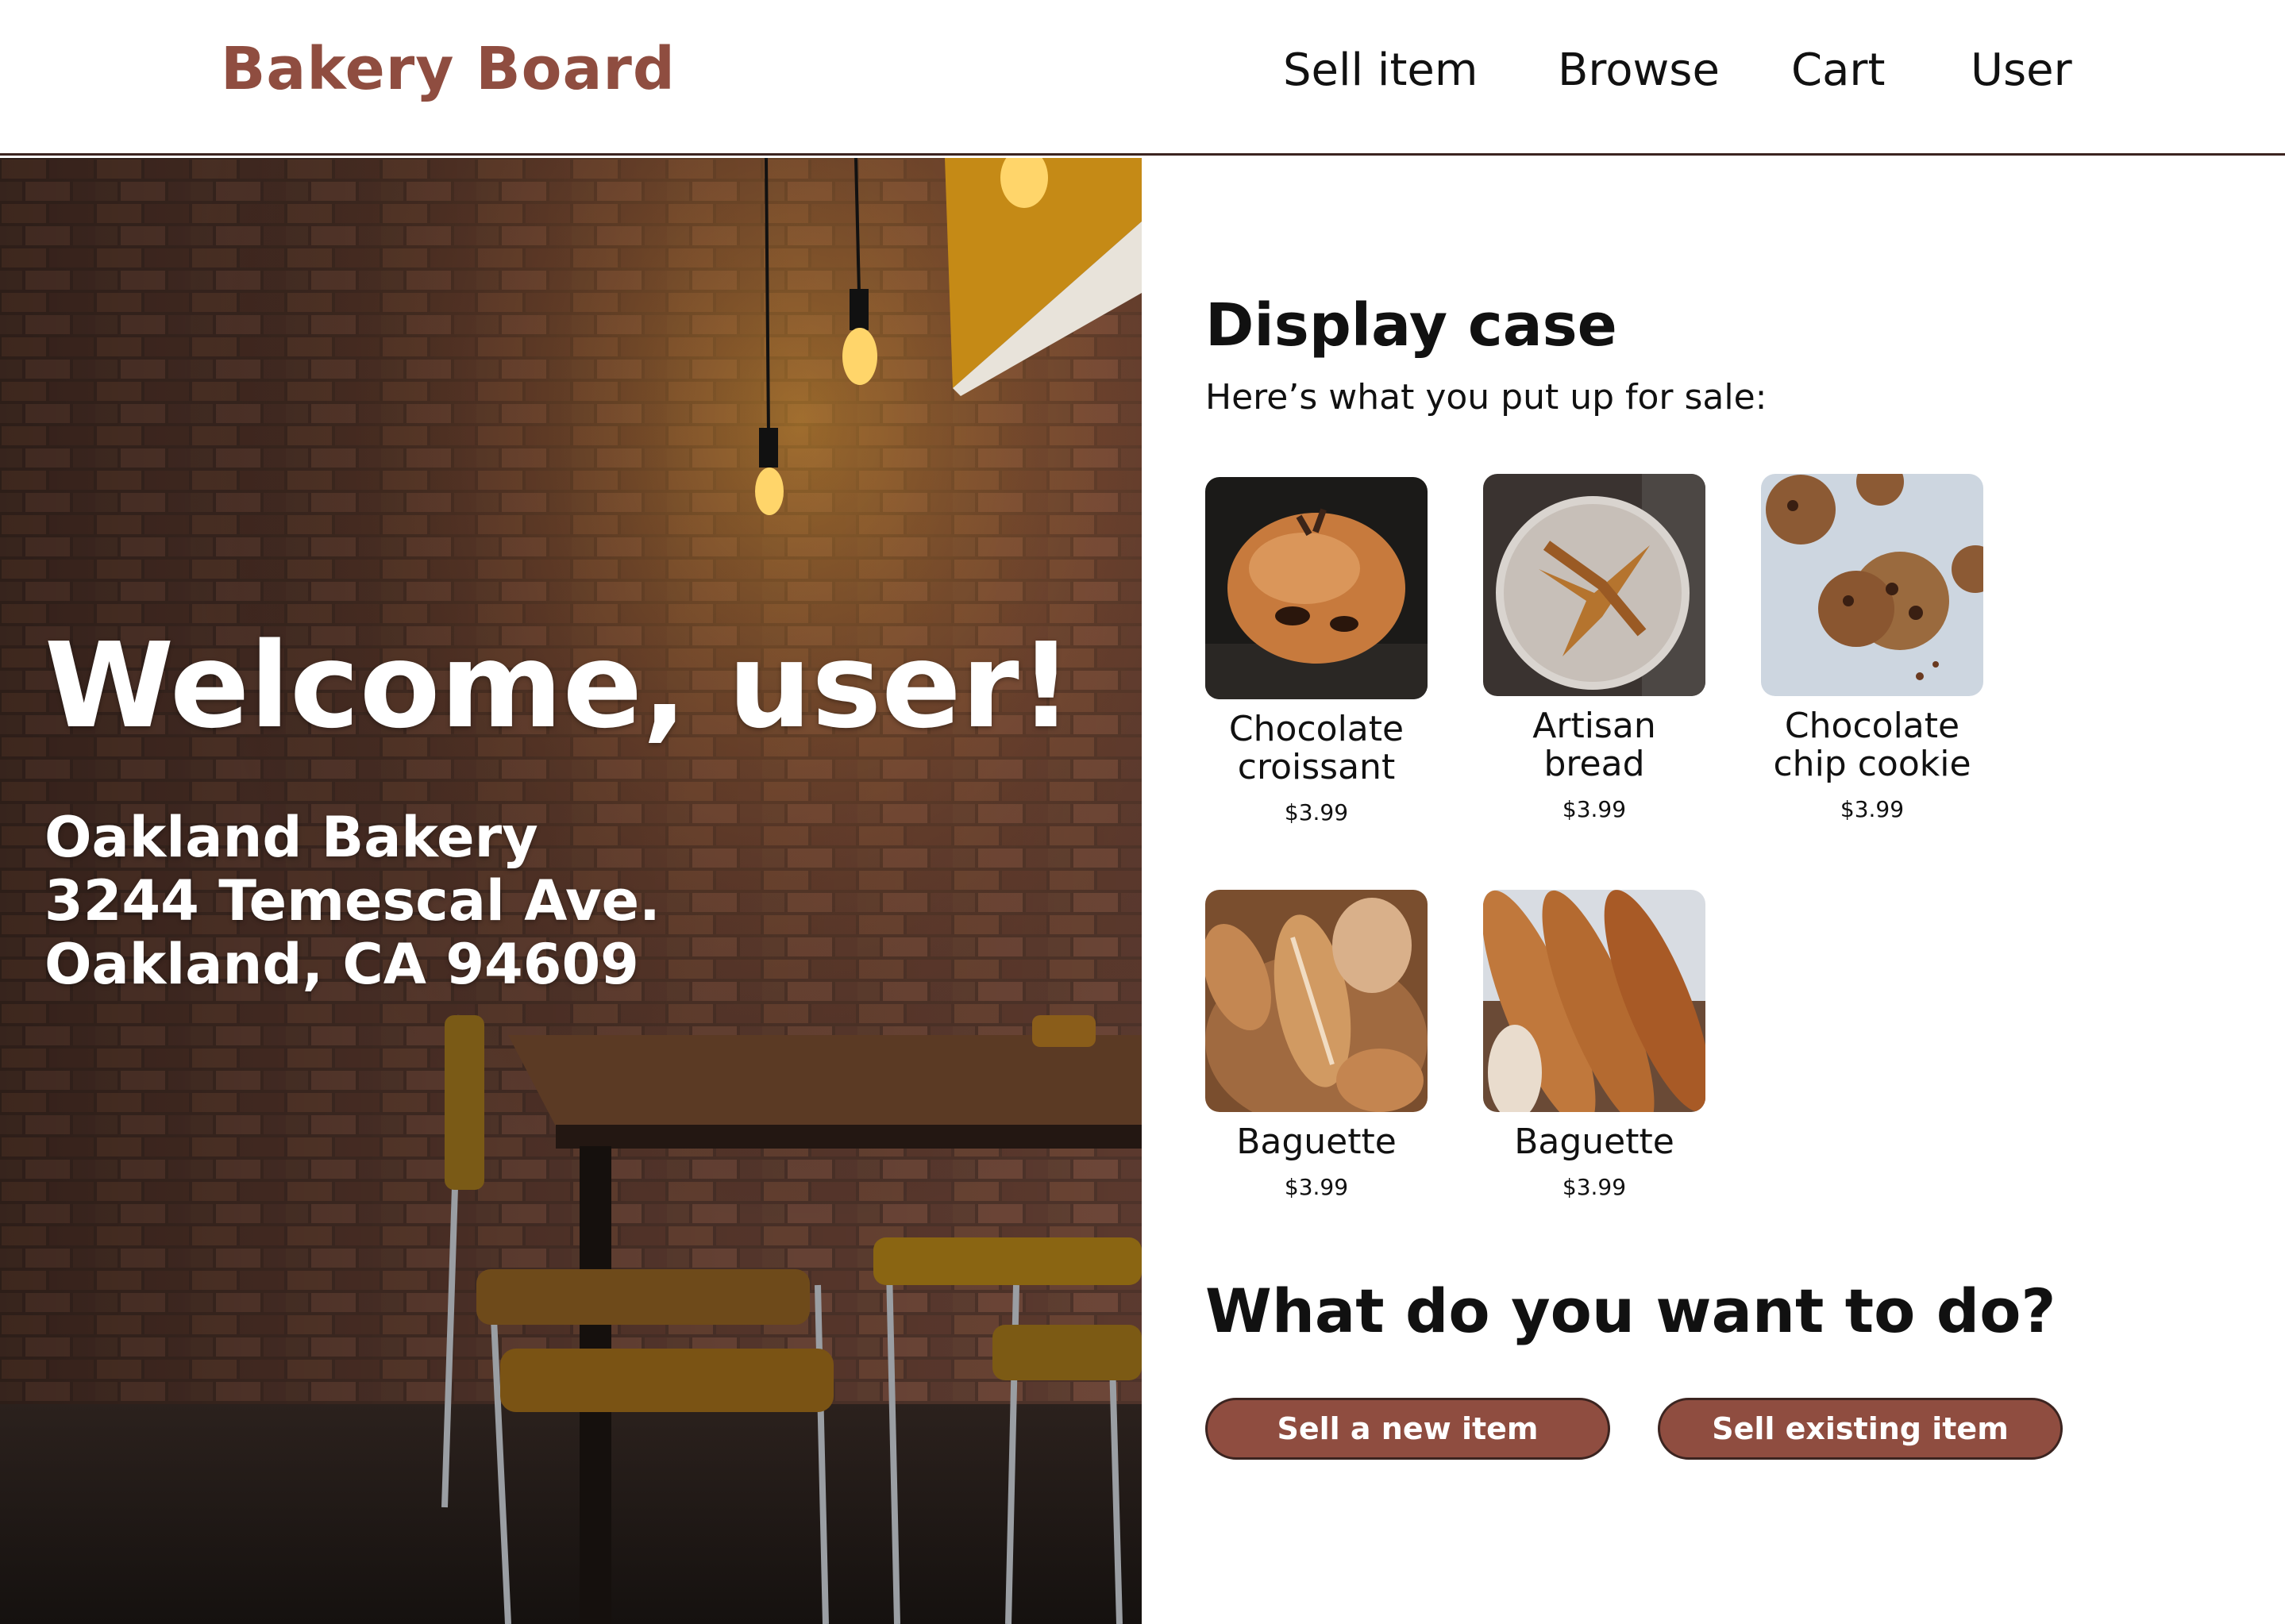  I want to click on product-name-line2: chip cookie, so click(1872, 764).